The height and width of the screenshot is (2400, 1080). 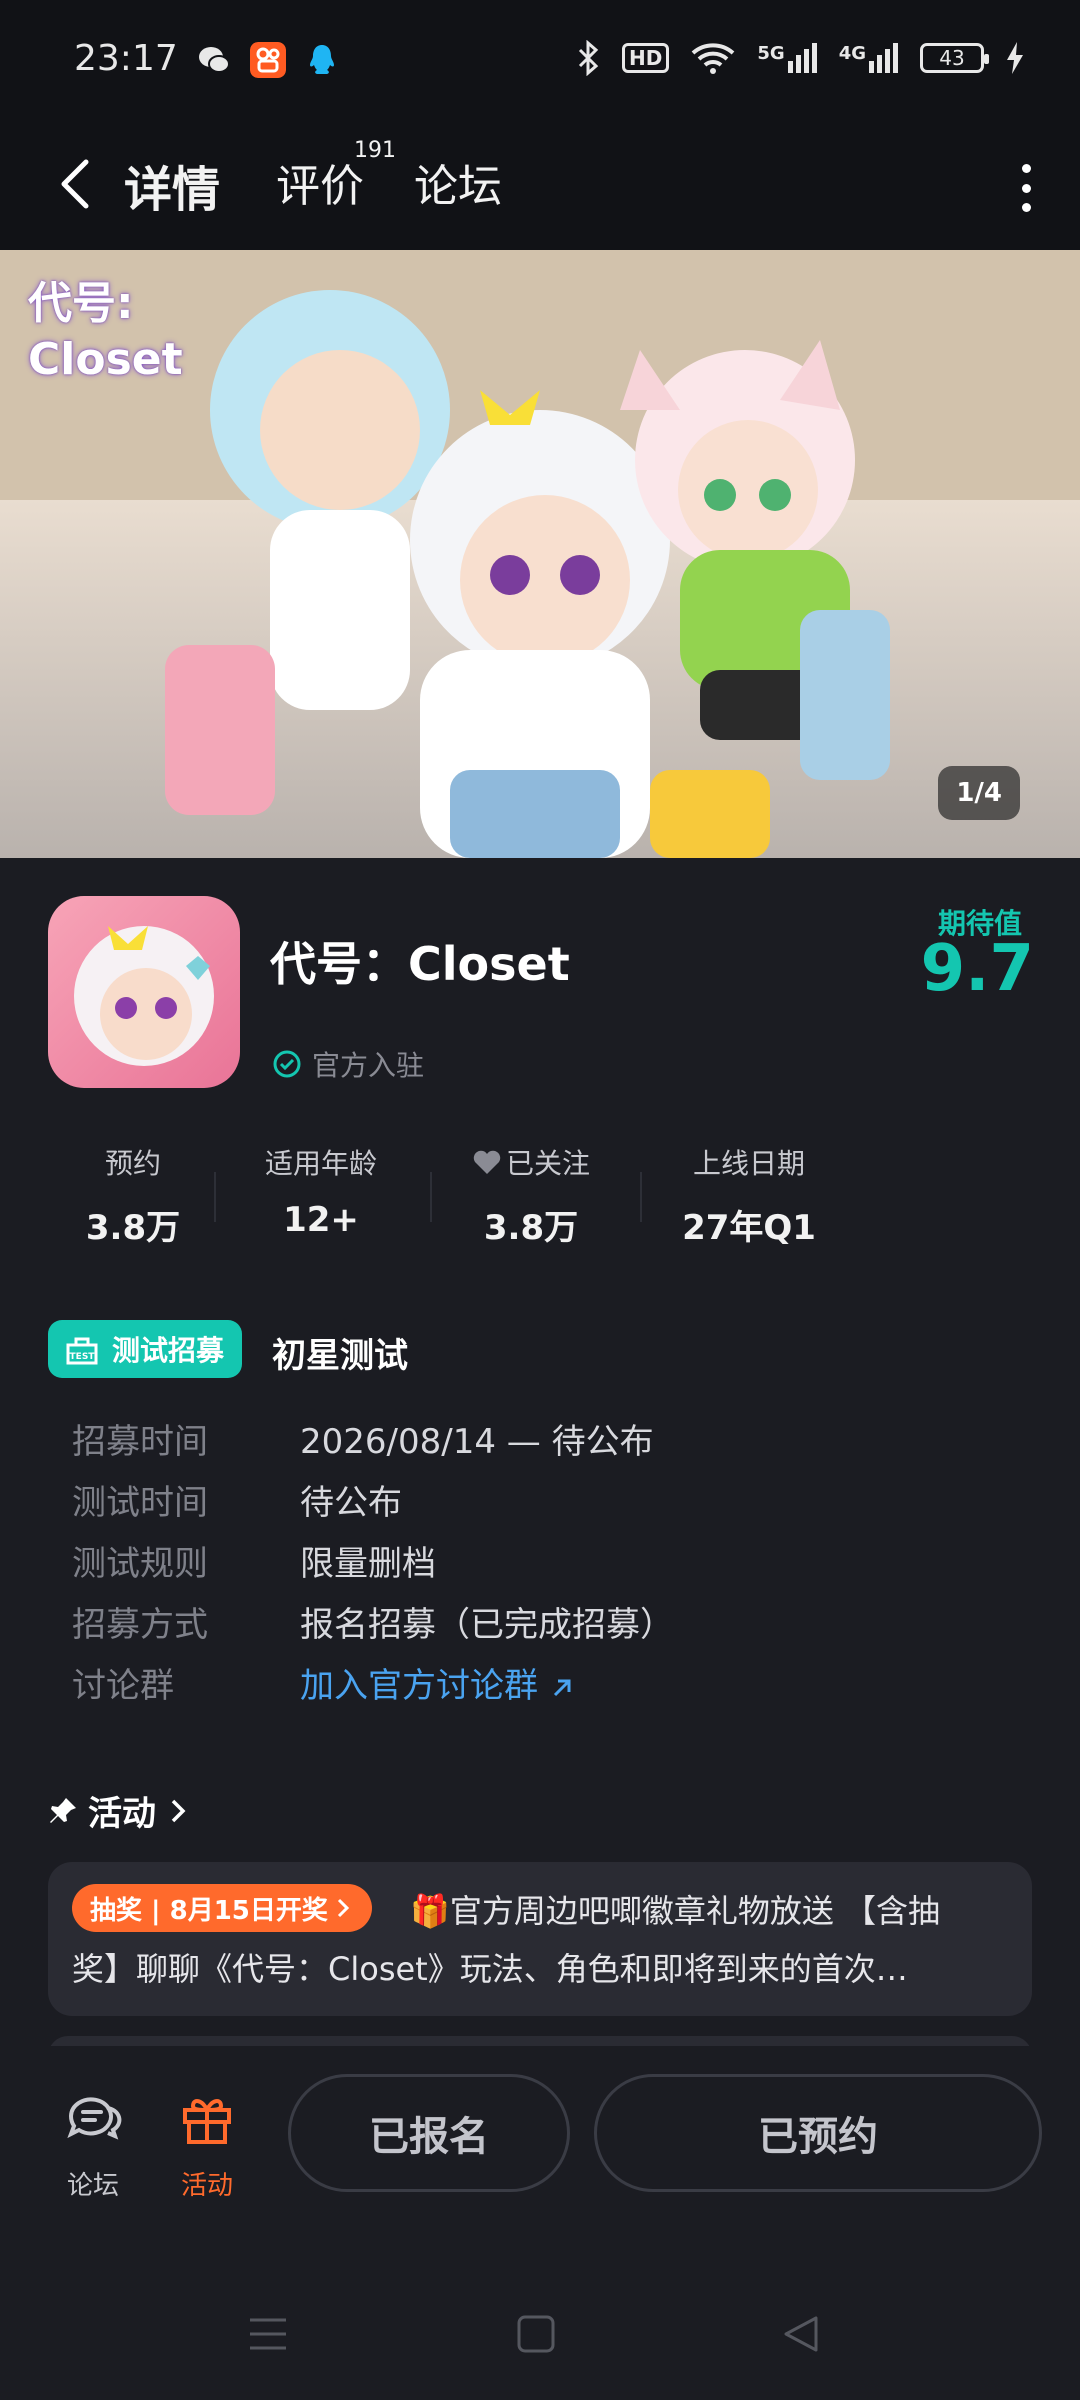 I want to click on activity-header: 活动, so click(x=119, y=1810).